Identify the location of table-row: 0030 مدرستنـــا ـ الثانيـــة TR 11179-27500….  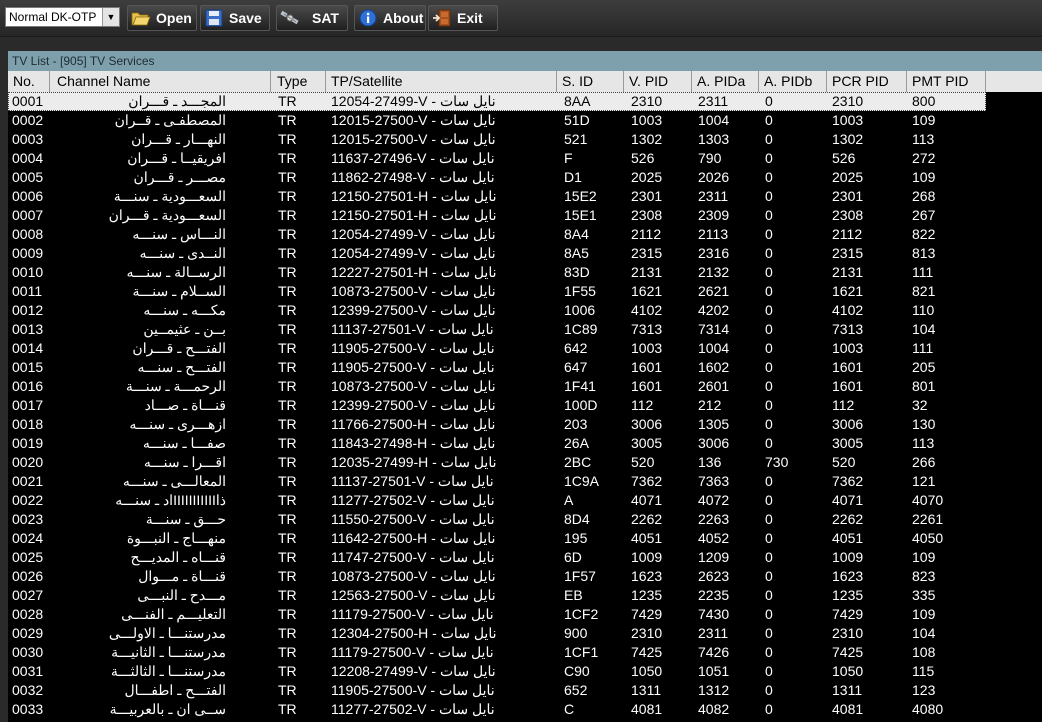
(525, 652).